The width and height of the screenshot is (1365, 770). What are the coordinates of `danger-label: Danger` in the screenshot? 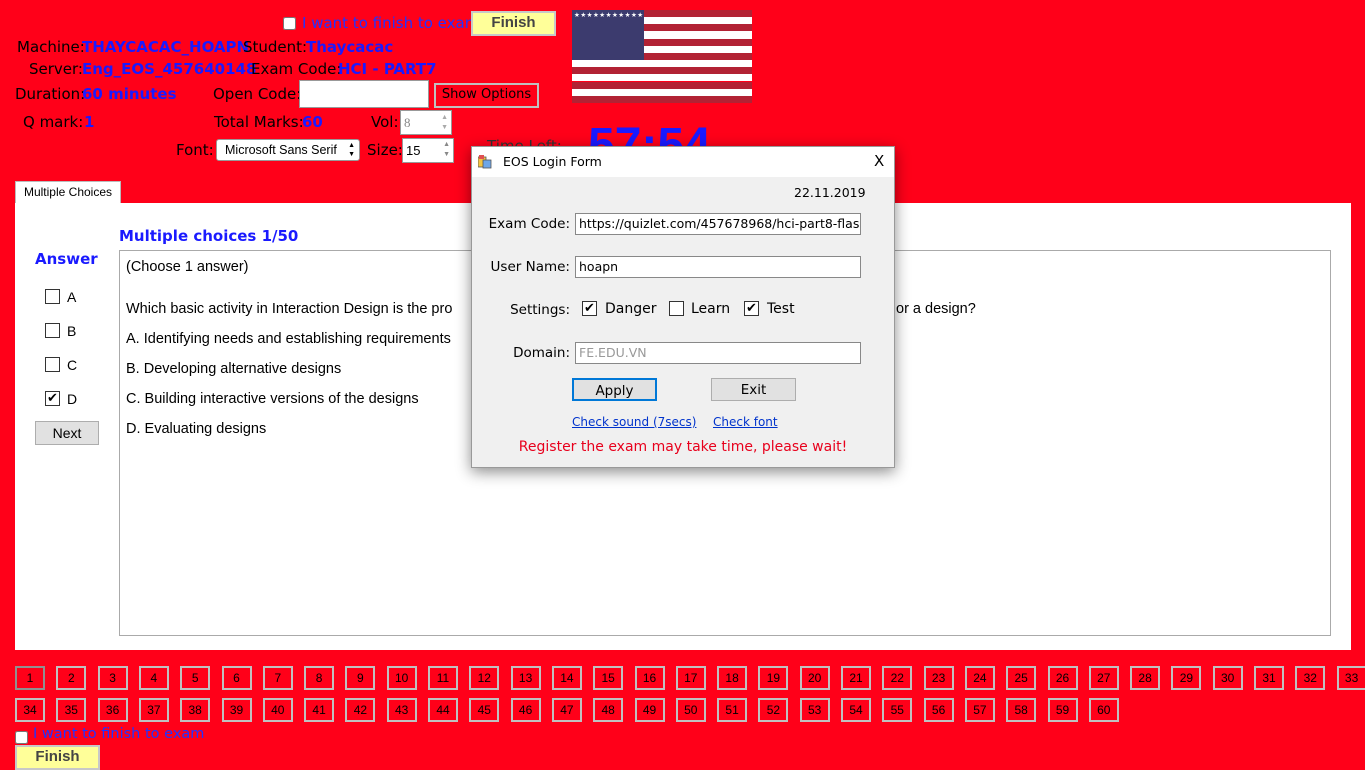 It's located at (631, 309).